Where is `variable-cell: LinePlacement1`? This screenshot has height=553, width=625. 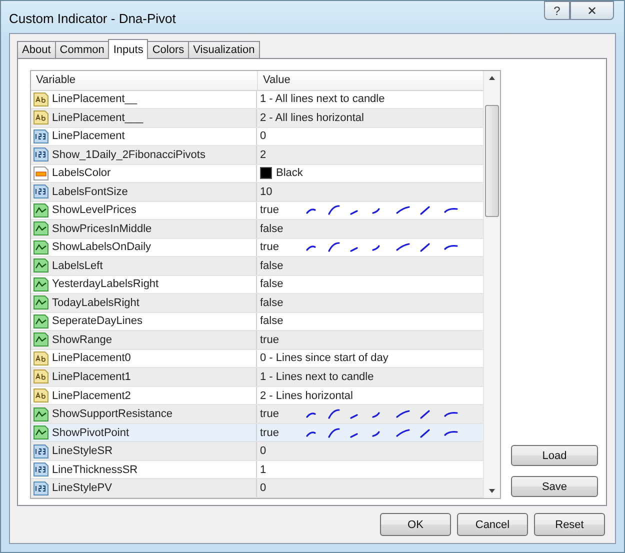 variable-cell: LinePlacement1 is located at coordinates (91, 376).